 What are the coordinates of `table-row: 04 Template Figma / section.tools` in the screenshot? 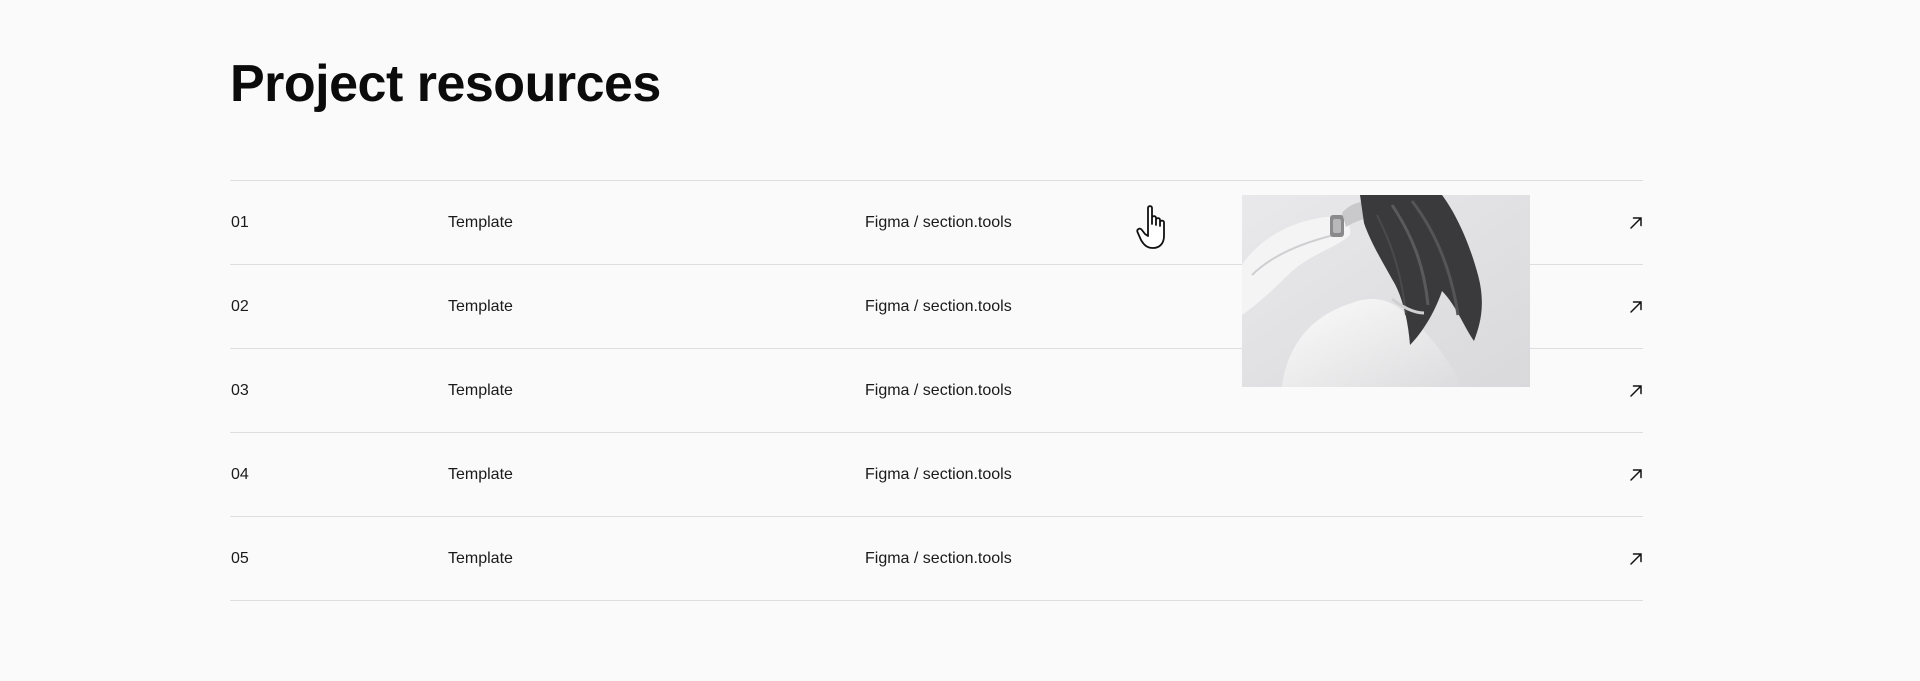 It's located at (936, 475).